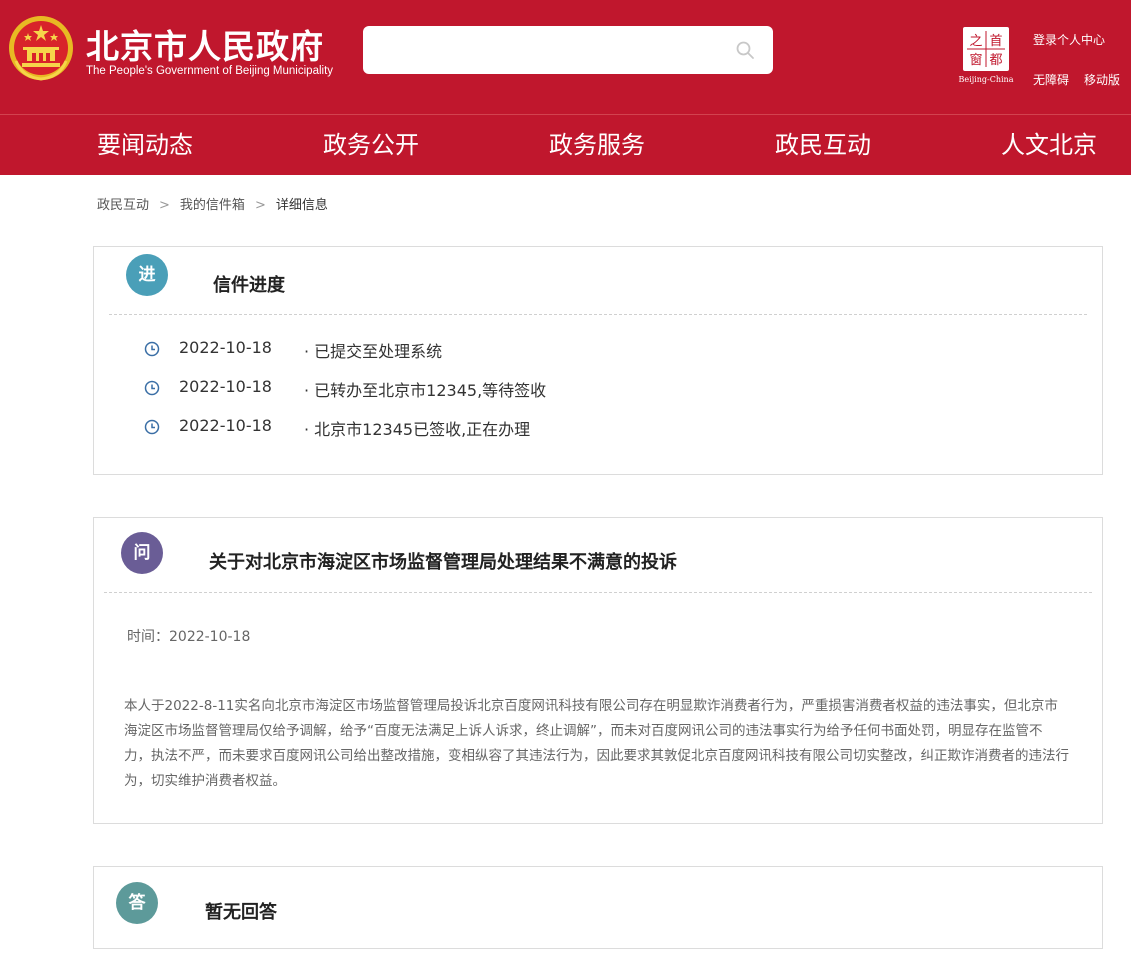 Image resolution: width=1131 pixels, height=975 pixels. I want to click on answer-badge: 答, so click(137, 903).